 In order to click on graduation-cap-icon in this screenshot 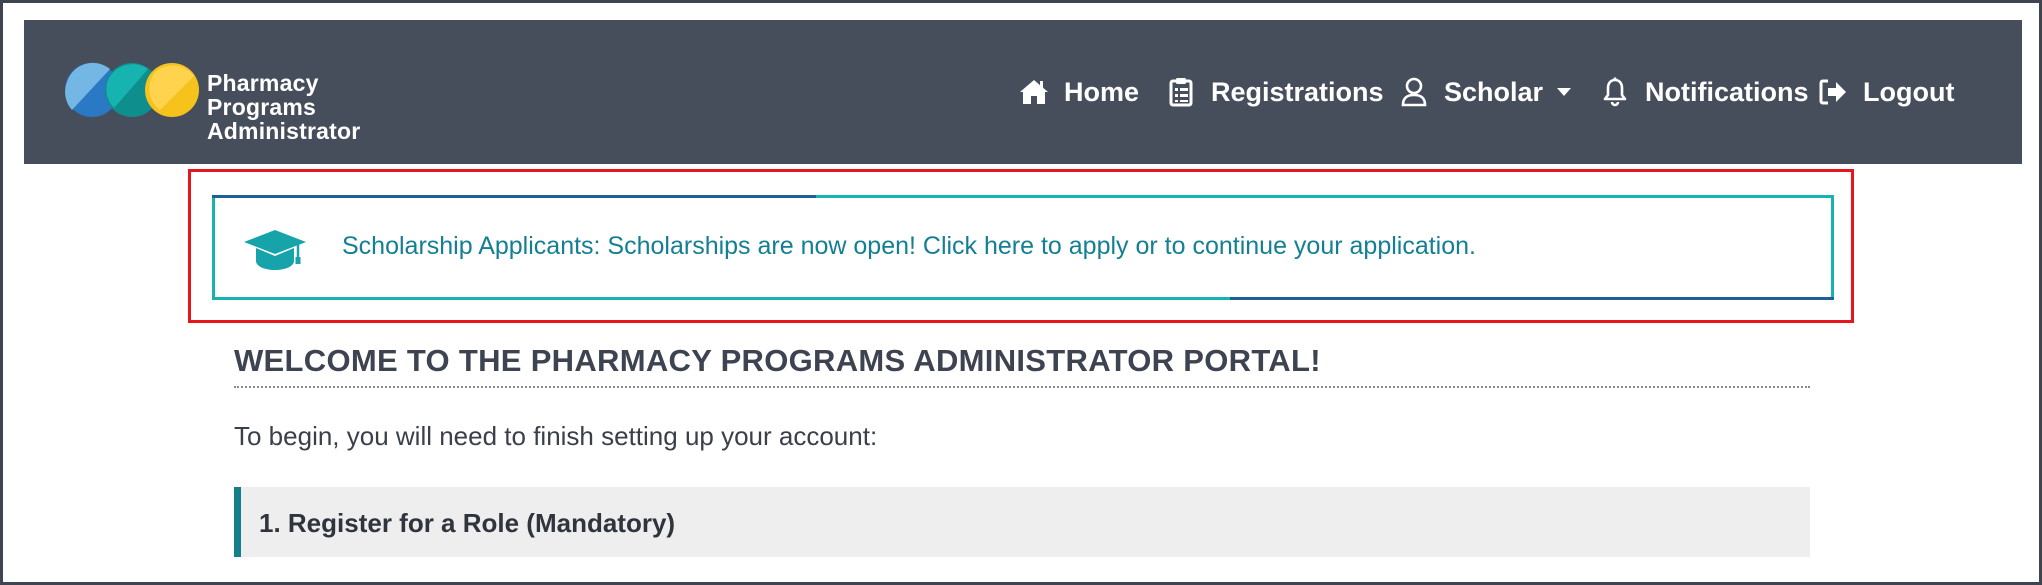, I will do `click(275, 250)`.